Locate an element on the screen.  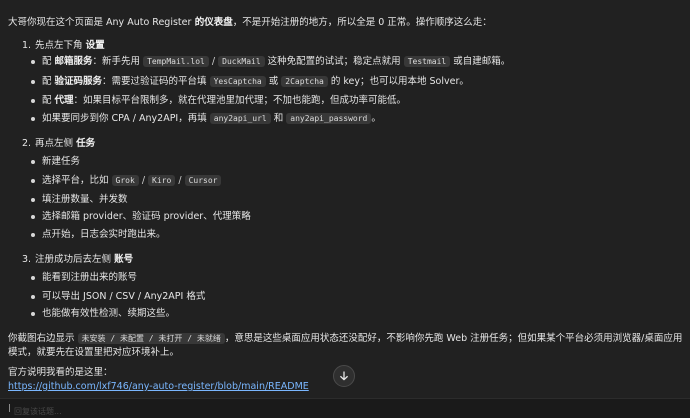
inline-code: TempMail.lol is located at coordinates (176, 61).